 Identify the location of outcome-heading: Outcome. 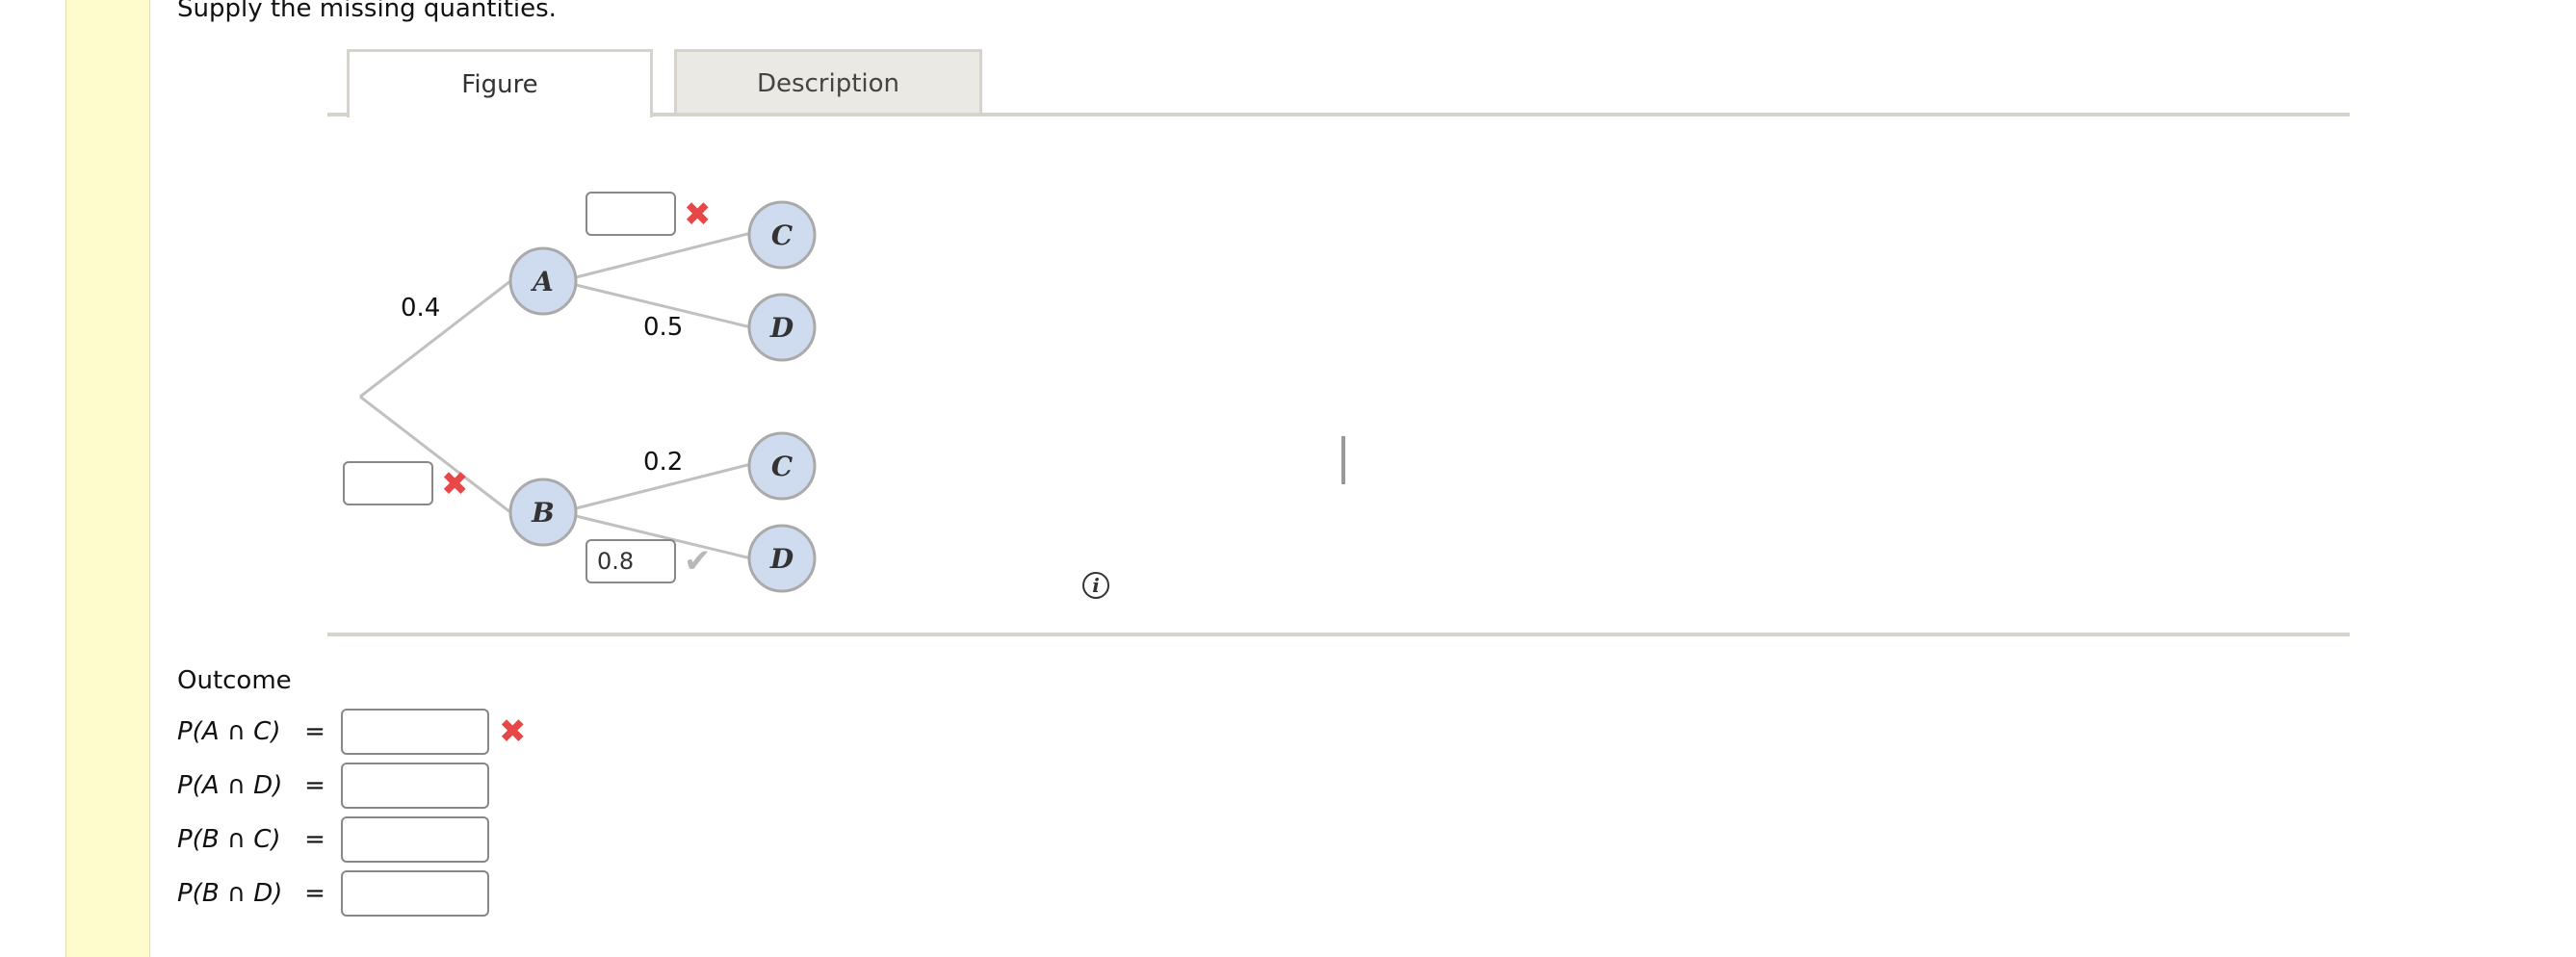
(234, 680).